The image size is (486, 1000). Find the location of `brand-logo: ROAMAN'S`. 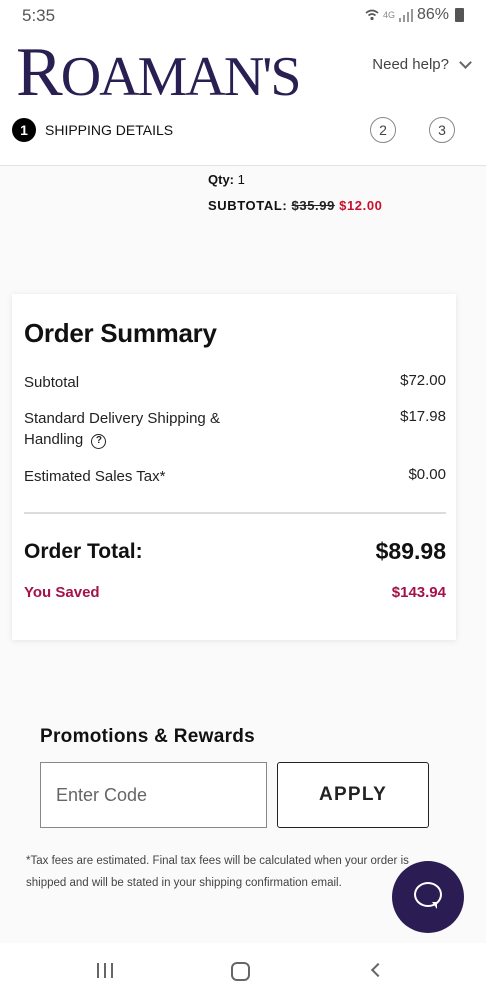

brand-logo: ROAMAN'S is located at coordinates (158, 73).